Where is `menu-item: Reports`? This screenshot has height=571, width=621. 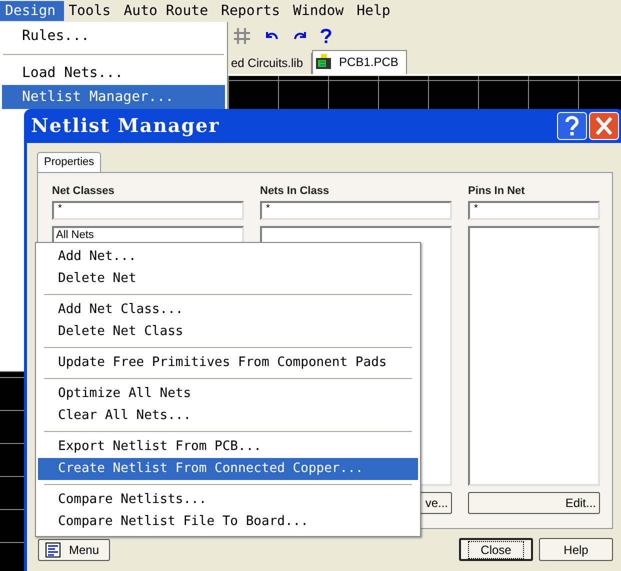 menu-item: Reports is located at coordinates (252, 11).